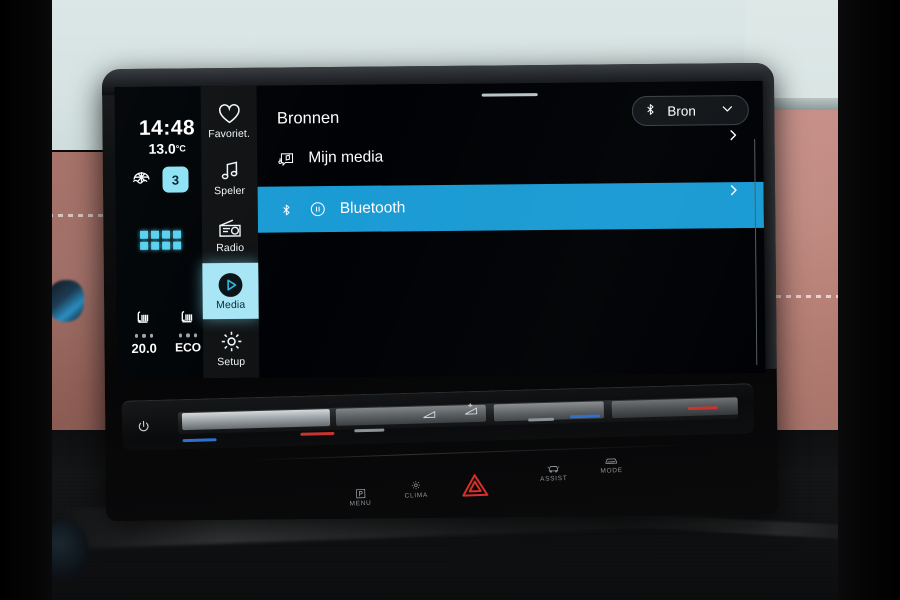 The image size is (900, 600). Describe the element at coordinates (144, 319) in the screenshot. I see `seat-heating-icon` at that location.